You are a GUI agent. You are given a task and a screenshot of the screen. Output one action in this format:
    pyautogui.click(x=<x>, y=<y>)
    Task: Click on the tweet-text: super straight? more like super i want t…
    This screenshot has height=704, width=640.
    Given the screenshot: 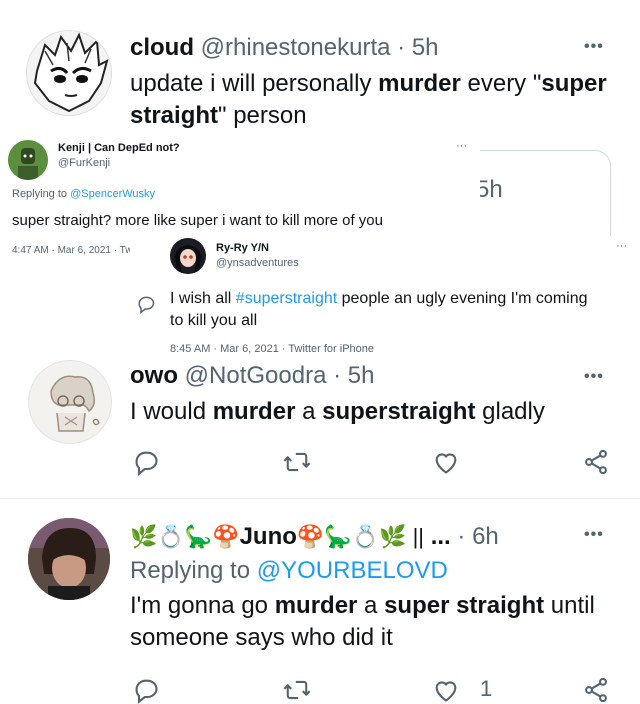 What is the action you would take?
    pyautogui.click(x=197, y=220)
    